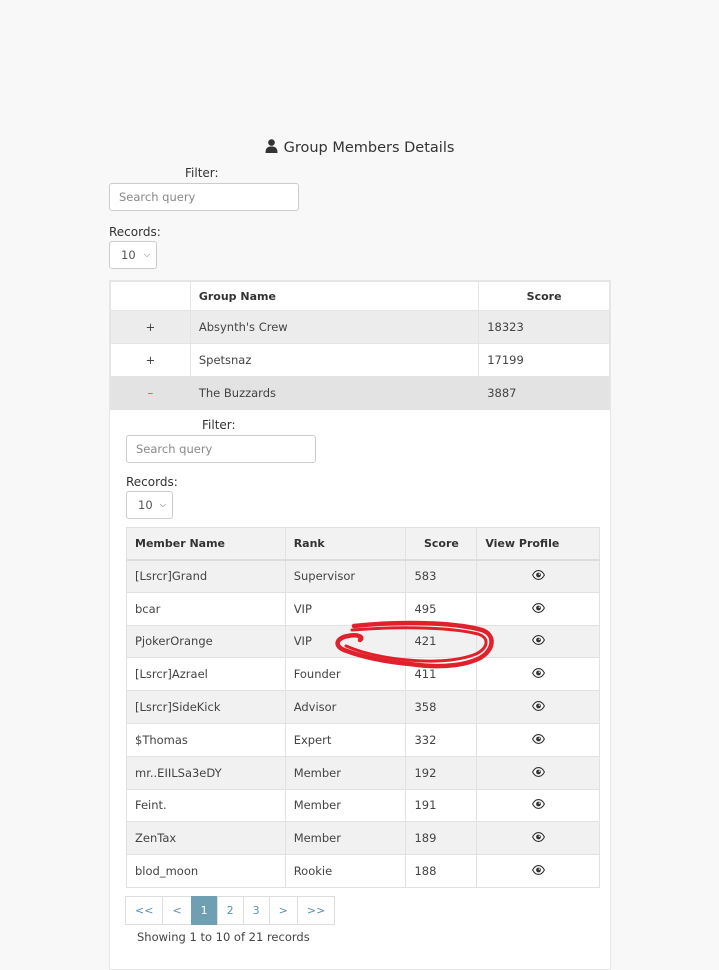 This screenshot has height=970, width=719. Describe the element at coordinates (206, 544) in the screenshot. I see `members-header-name: Member Name` at that location.